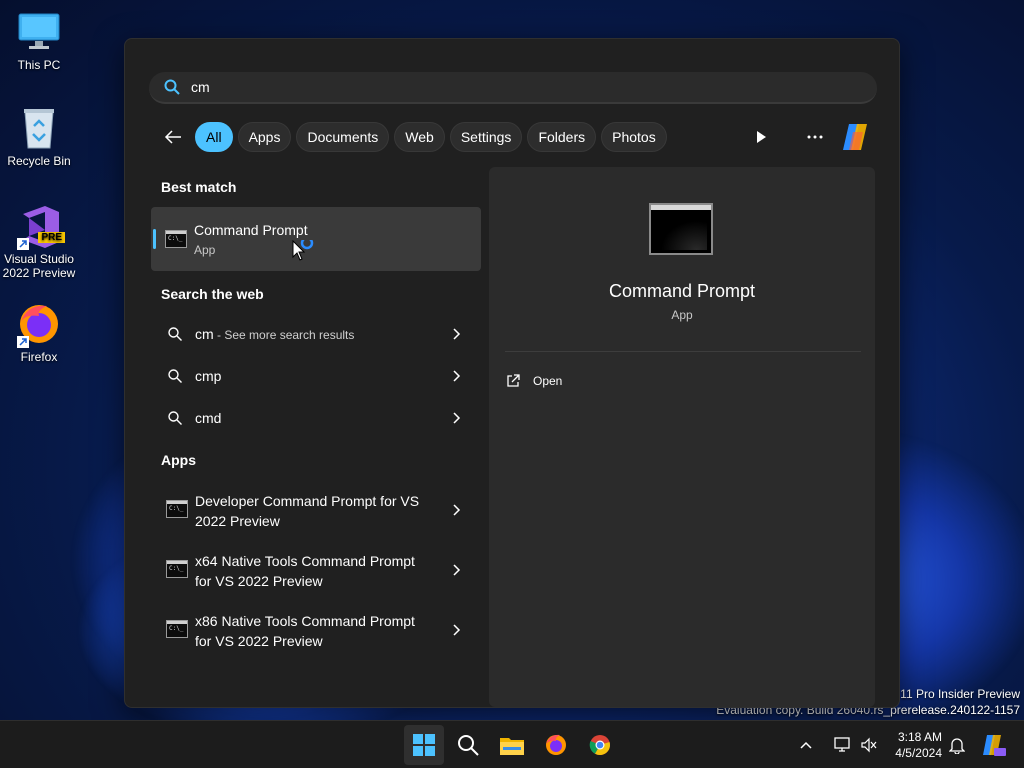 Image resolution: width=1024 pixels, height=768 pixels. Describe the element at coordinates (39, 266) in the screenshot. I see `desktop-icon-label: Visual Studio 2022 Preview` at that location.